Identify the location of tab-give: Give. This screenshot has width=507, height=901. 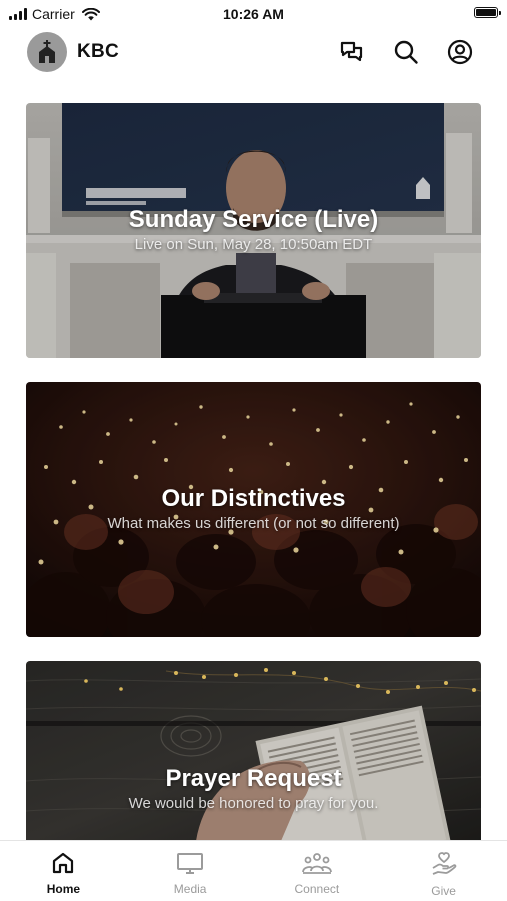
(443, 871).